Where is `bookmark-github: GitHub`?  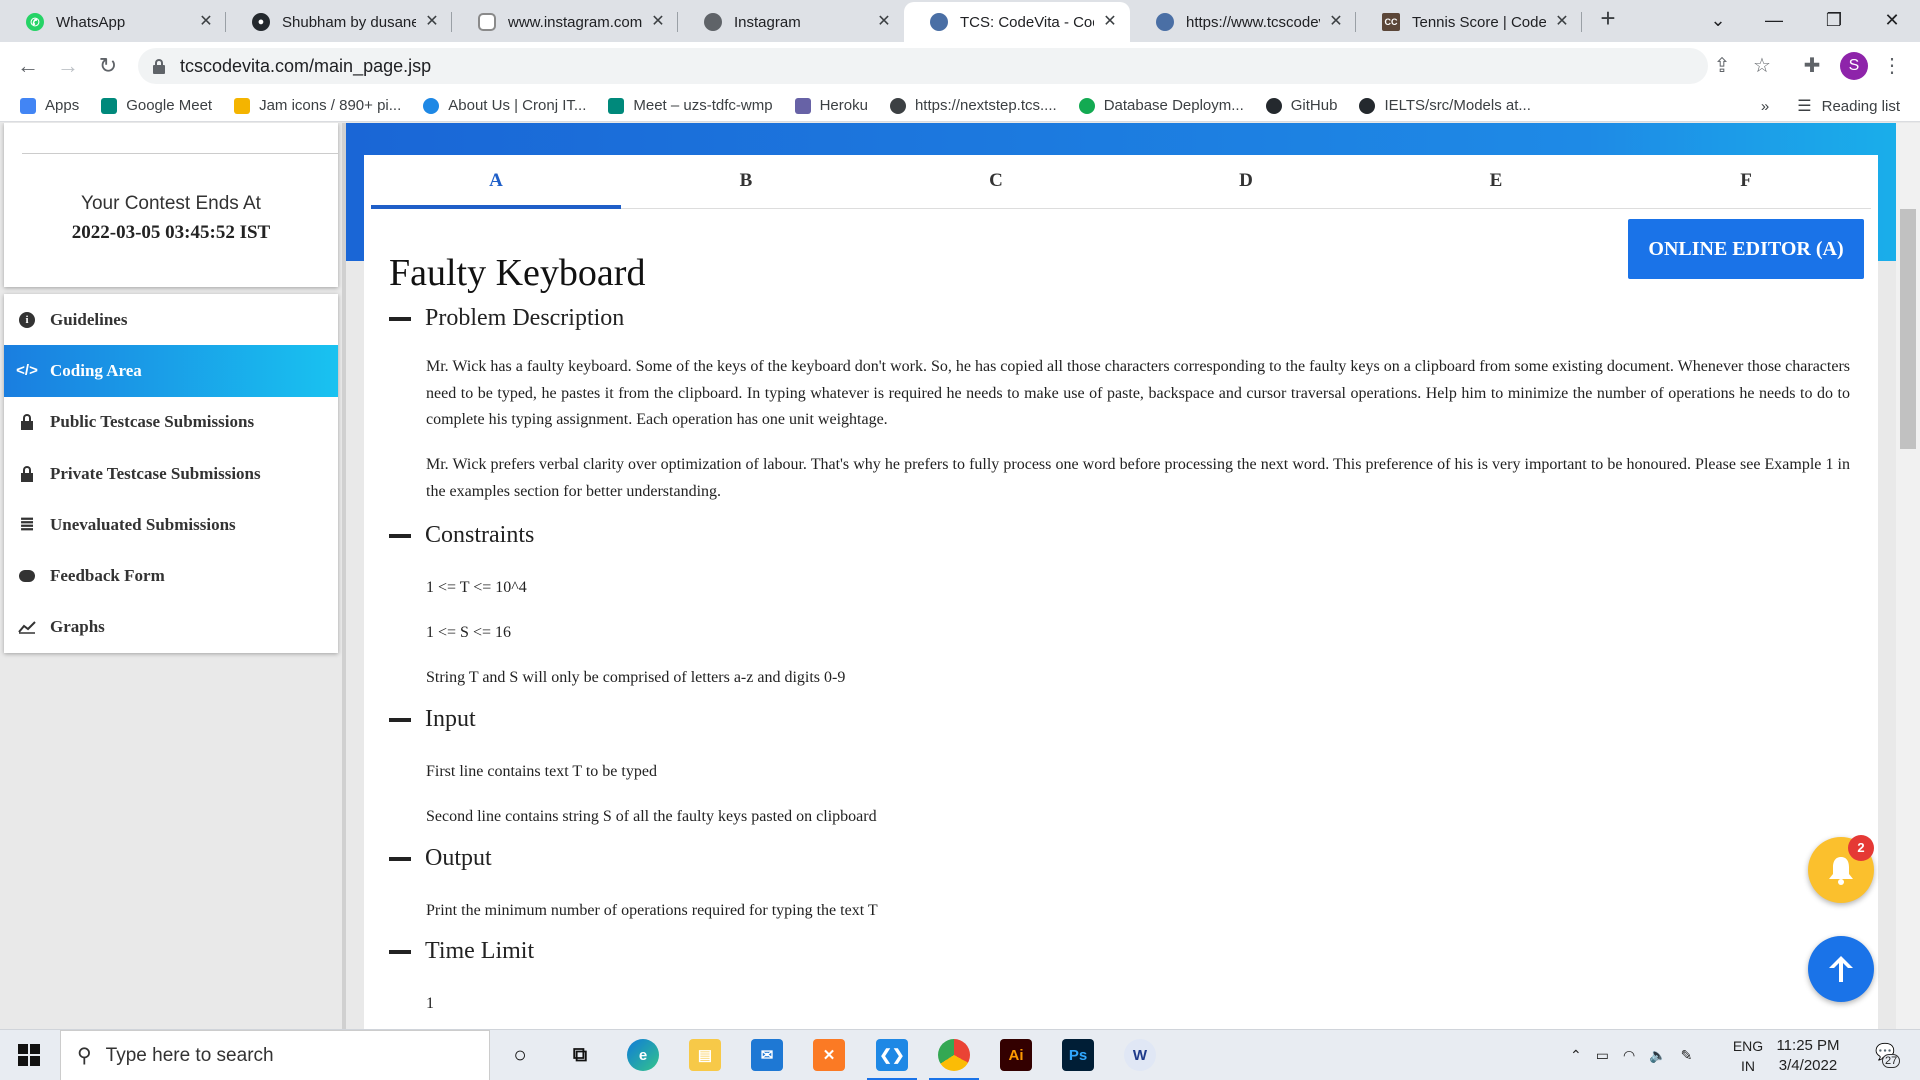
bookmark-github: GitHub is located at coordinates (1301, 105).